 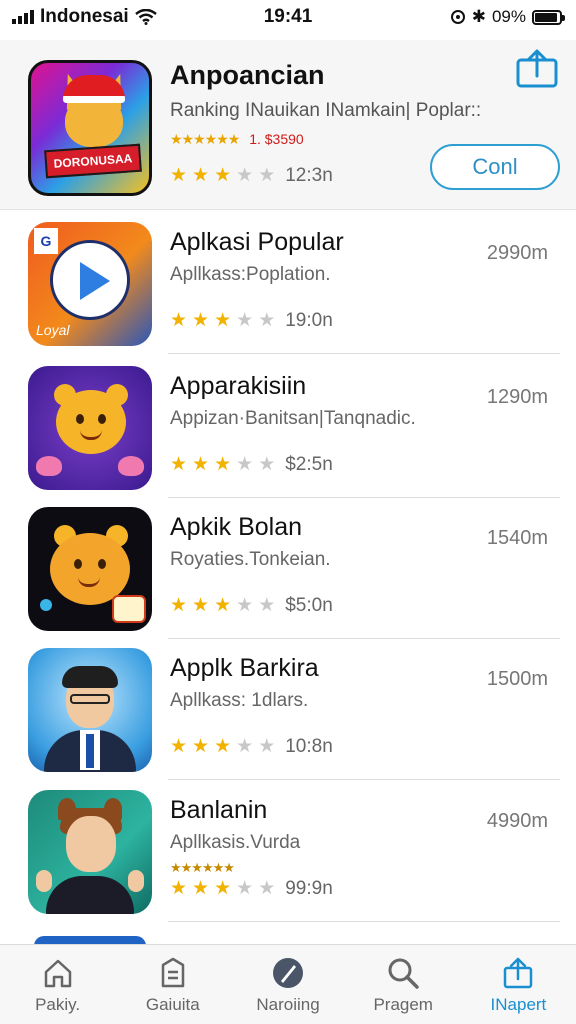 I want to click on app-size: 4990m, so click(x=517, y=821).